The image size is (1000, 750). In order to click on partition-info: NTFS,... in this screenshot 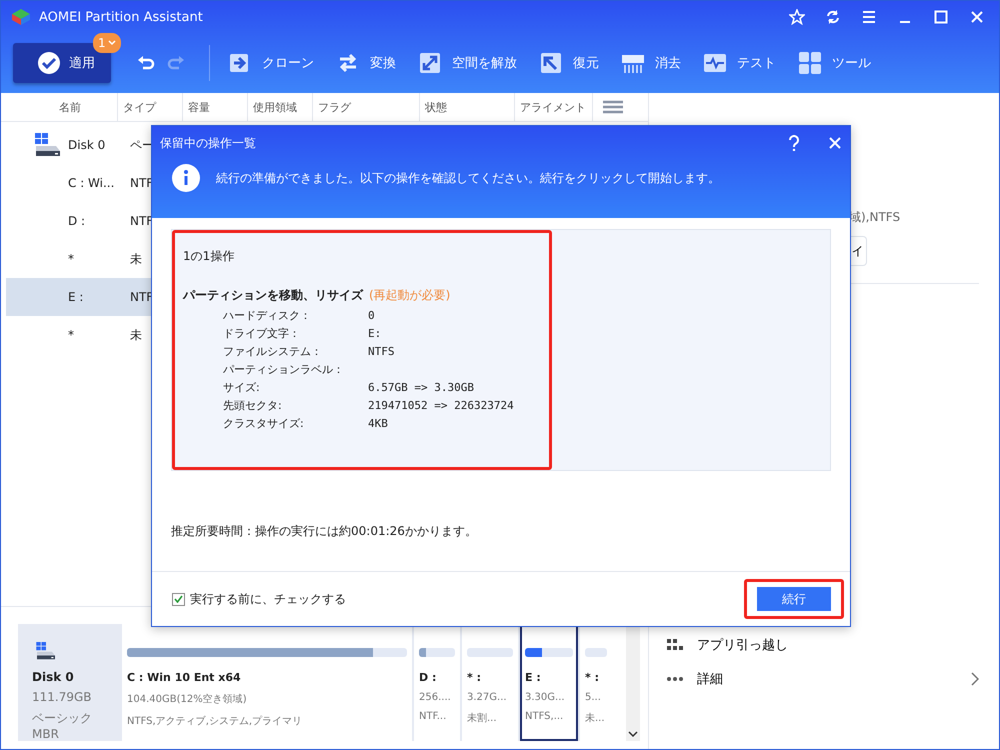, I will do `click(544, 716)`.